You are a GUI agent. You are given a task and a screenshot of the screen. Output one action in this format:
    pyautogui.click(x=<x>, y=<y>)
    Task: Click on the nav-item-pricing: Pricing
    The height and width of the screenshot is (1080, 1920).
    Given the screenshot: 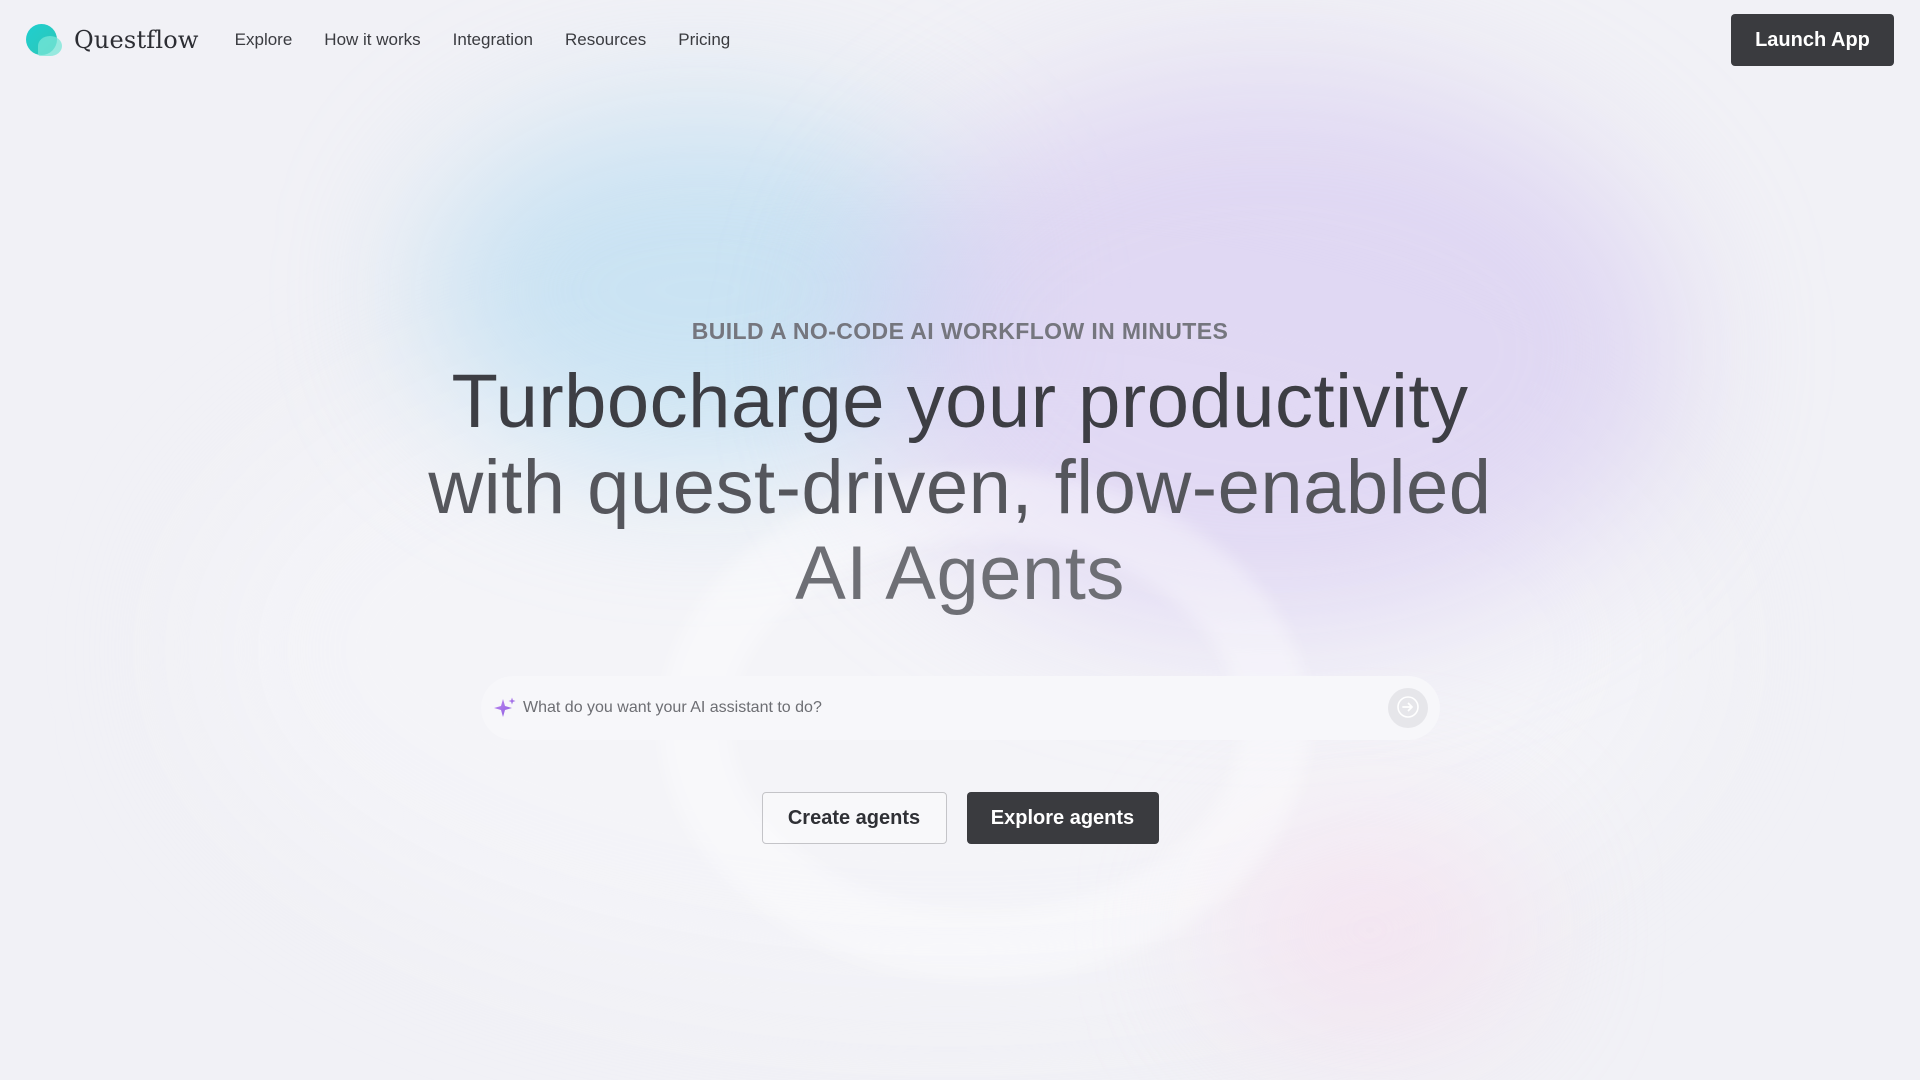 What is the action you would take?
    pyautogui.click(x=704, y=40)
    